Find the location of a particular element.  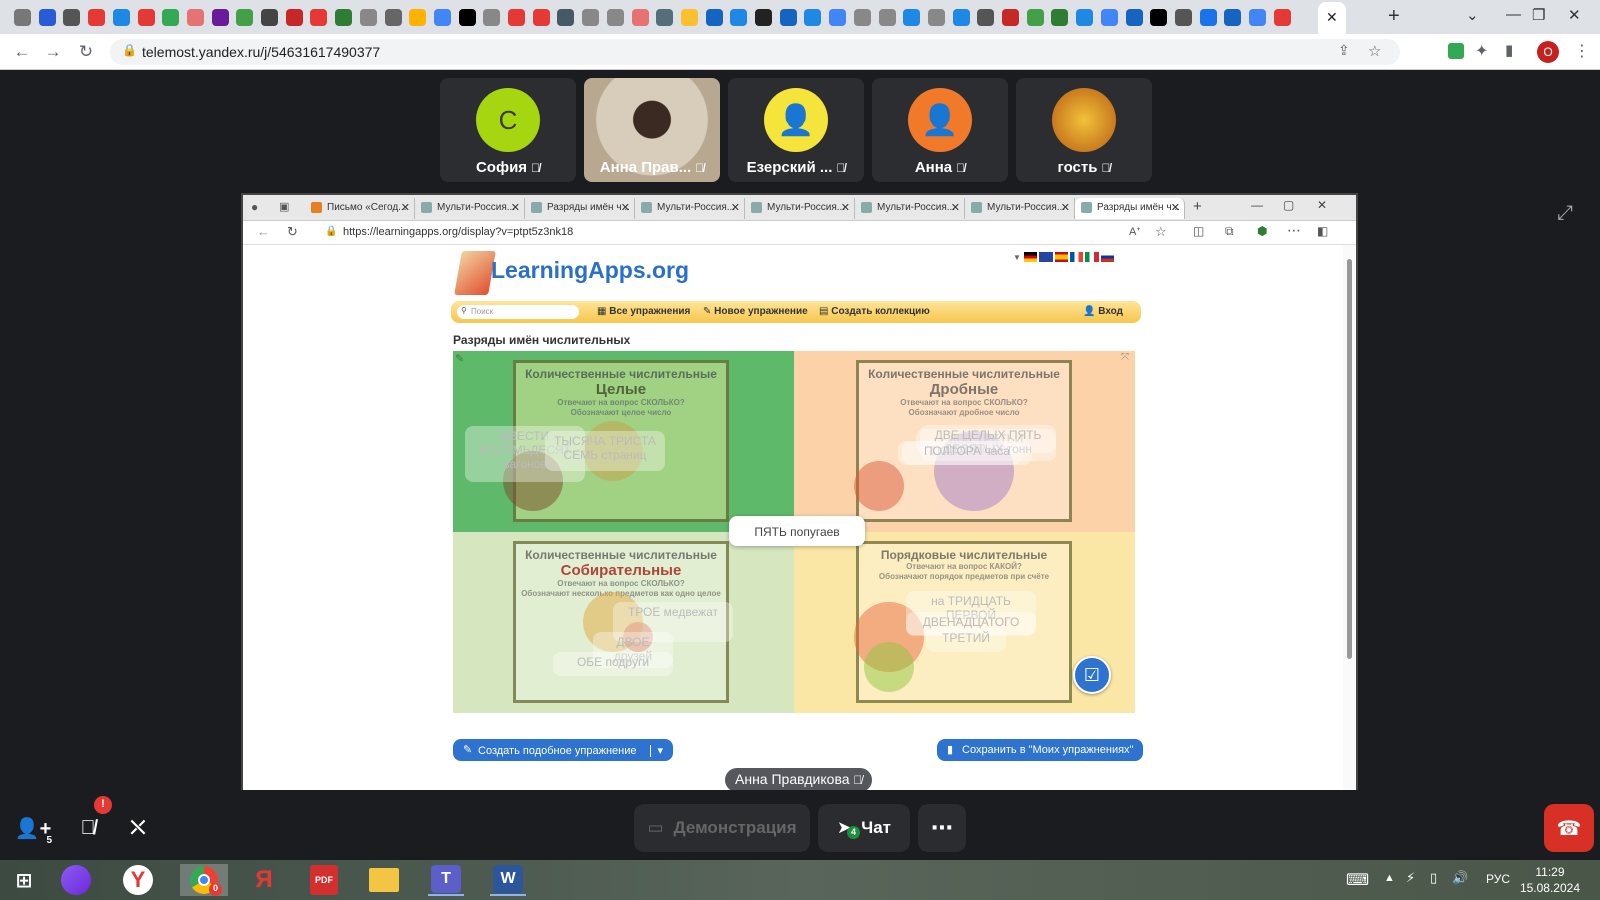

scrollbar is located at coordinates (1349, 518).